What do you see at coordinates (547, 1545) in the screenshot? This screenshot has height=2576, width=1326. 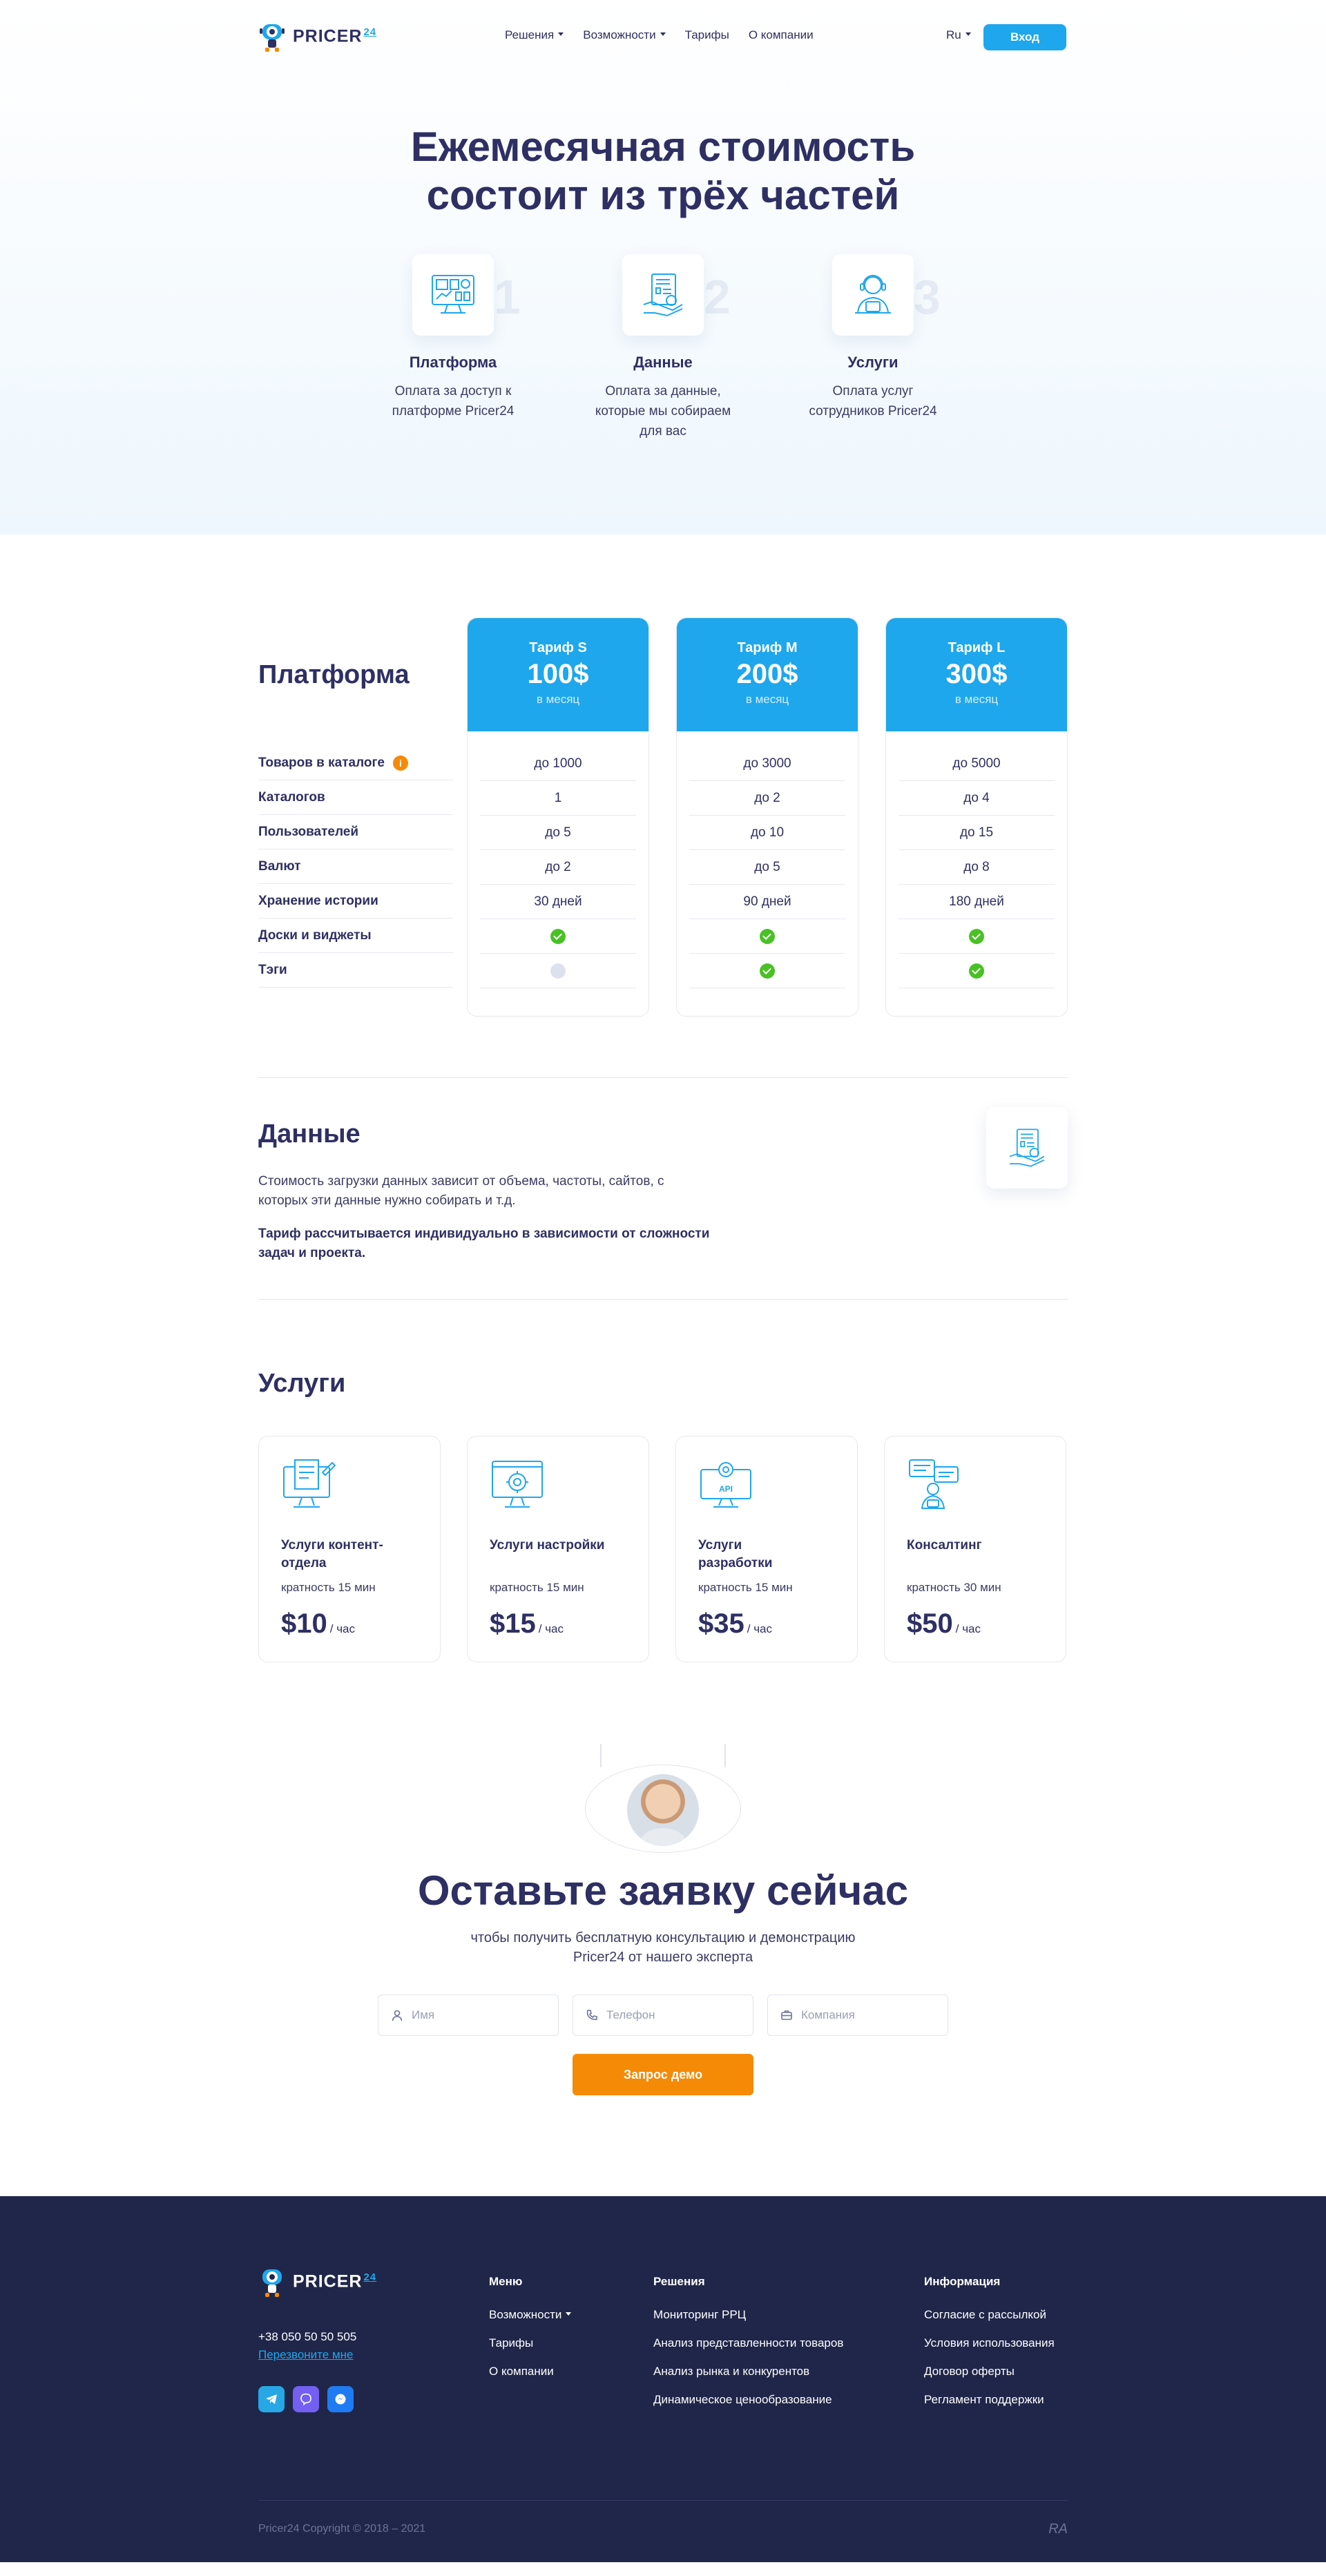 I see `service-name: Услуги настройки` at bounding box center [547, 1545].